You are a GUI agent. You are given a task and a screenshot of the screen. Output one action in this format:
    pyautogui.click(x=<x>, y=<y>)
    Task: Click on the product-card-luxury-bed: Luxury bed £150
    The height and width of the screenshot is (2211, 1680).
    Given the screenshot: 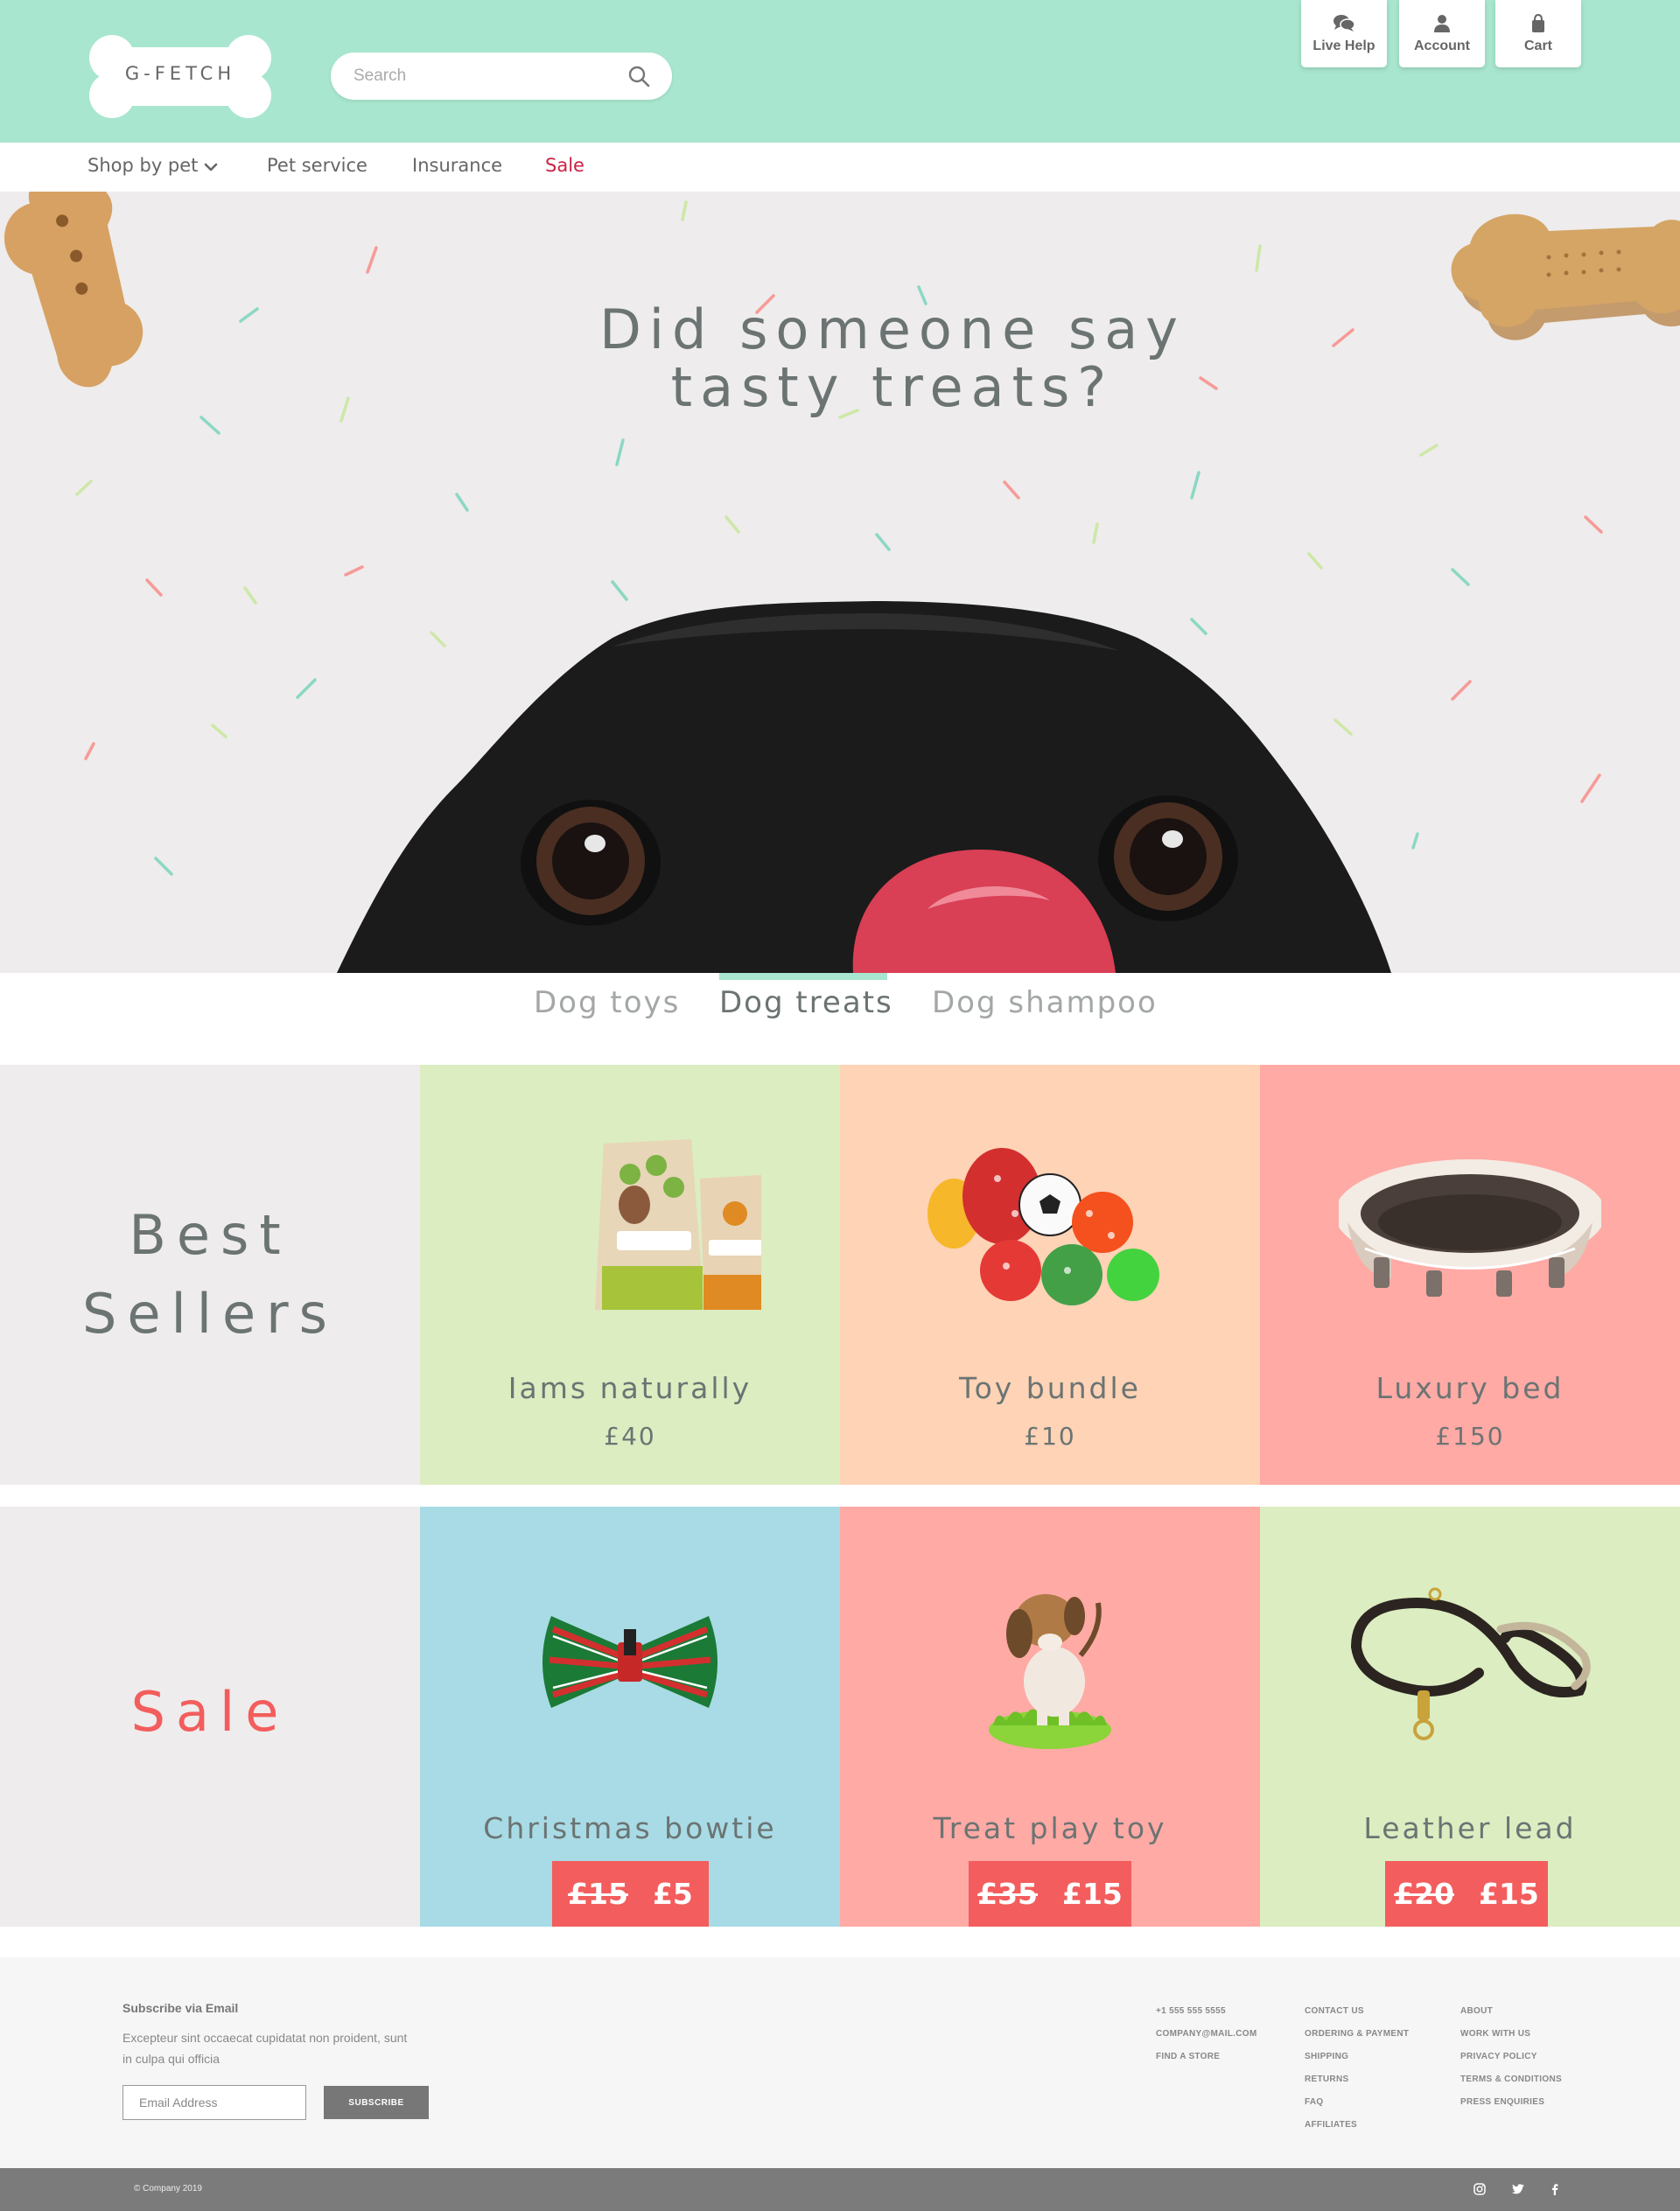 What is the action you would take?
    pyautogui.click(x=1470, y=1275)
    